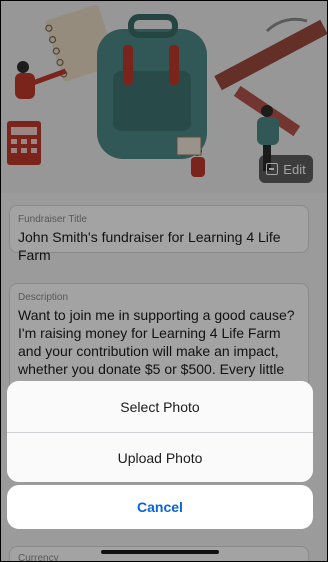  I want to click on cancel-button: Cancel, so click(160, 507).